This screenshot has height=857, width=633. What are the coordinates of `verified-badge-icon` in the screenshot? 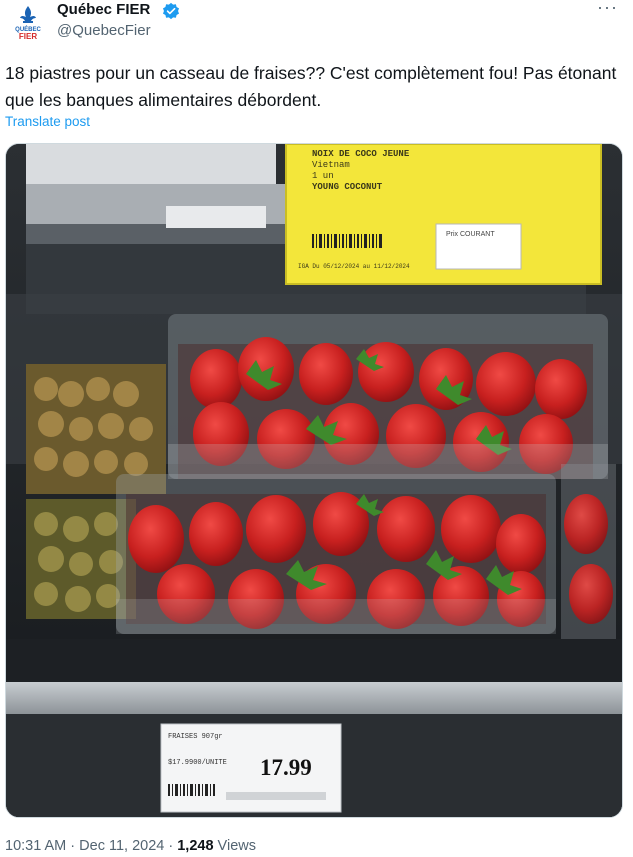 It's located at (171, 11).